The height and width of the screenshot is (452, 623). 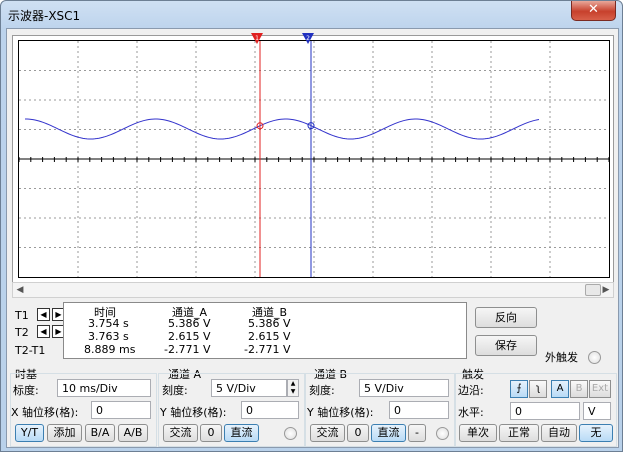 I want to click on ab-mode-button: A/B, so click(x=133, y=433).